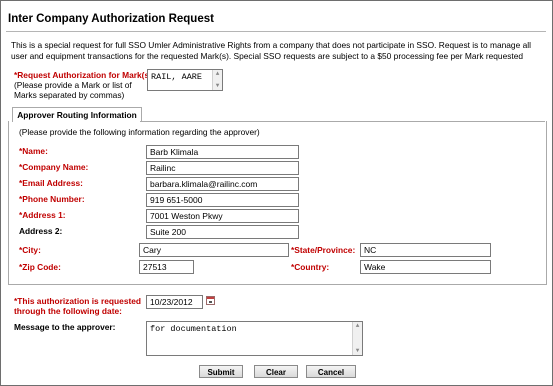 This screenshot has height=386, width=553. I want to click on title-divider, so click(276, 31).